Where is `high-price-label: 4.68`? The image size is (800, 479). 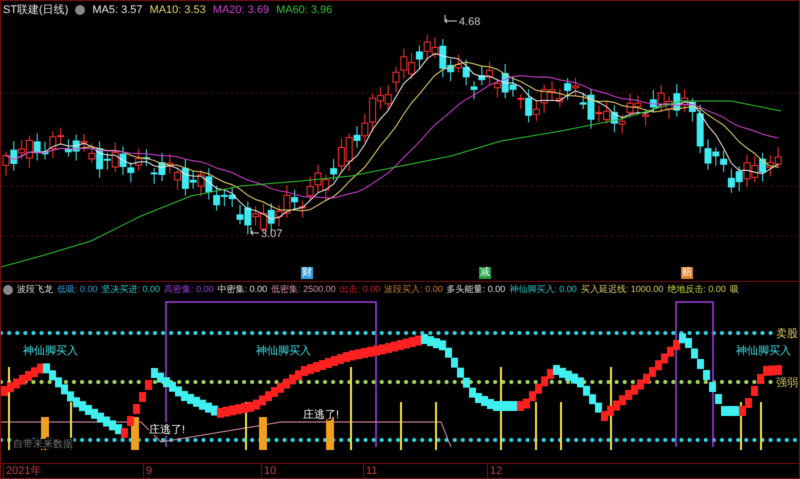
high-price-label: 4.68 is located at coordinates (469, 22).